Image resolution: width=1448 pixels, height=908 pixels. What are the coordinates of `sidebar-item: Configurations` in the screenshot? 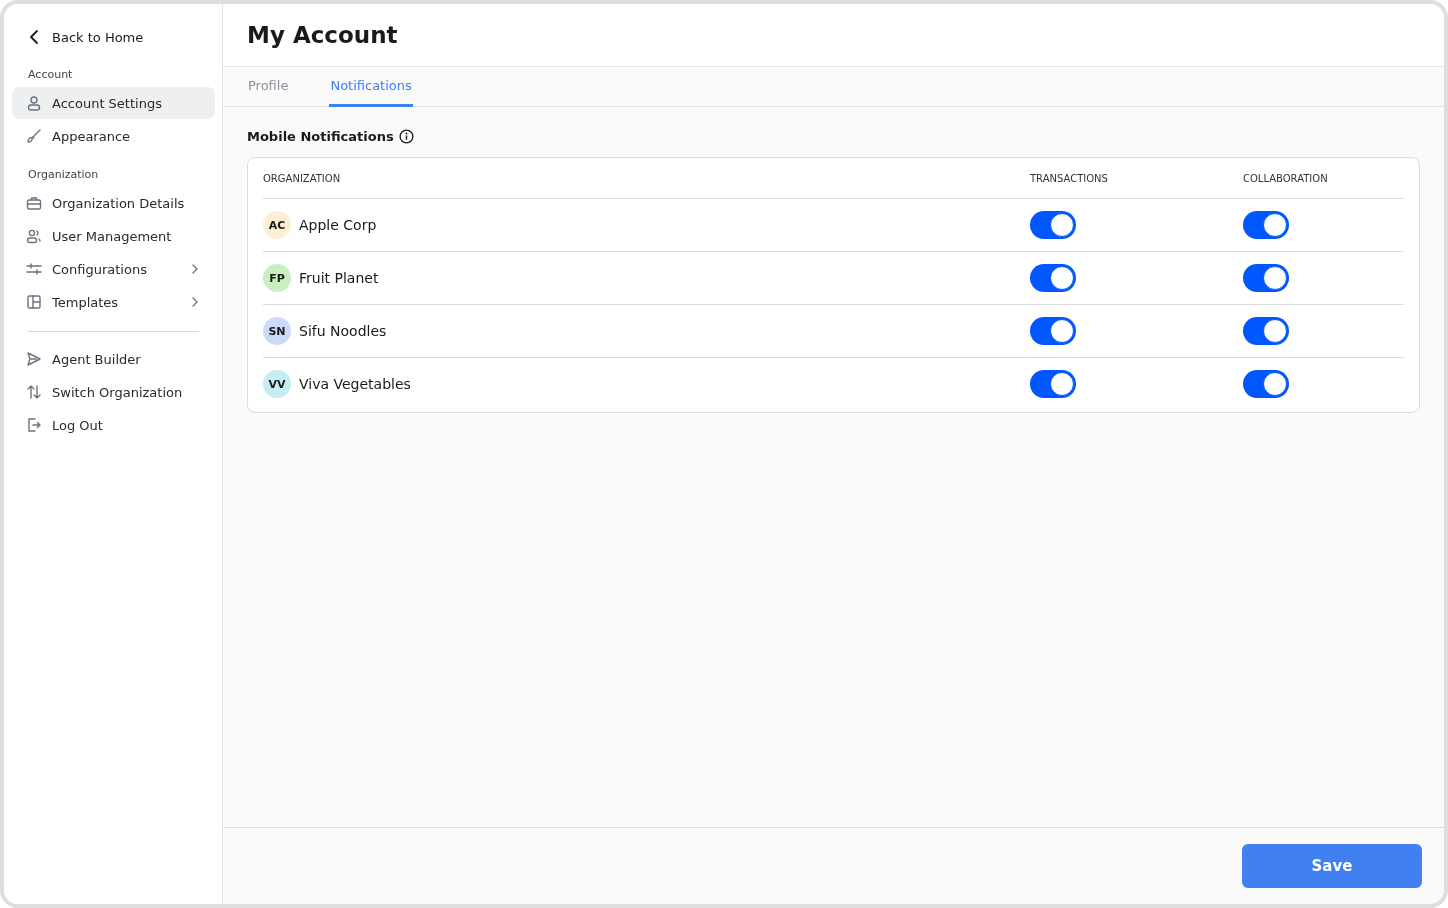 It's located at (113, 269).